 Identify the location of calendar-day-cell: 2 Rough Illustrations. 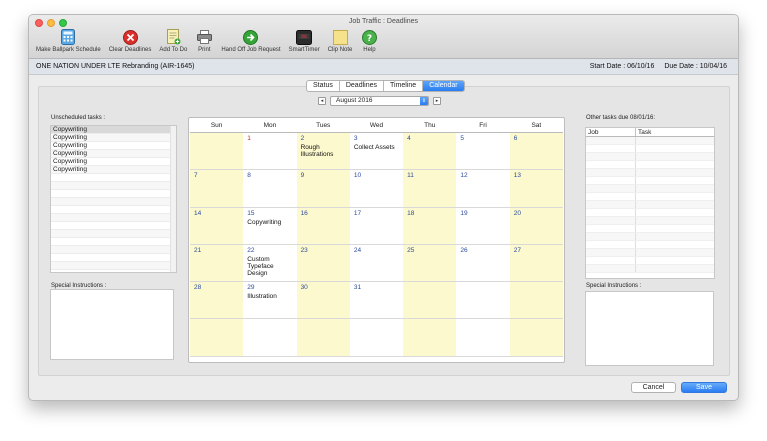
(323, 152).